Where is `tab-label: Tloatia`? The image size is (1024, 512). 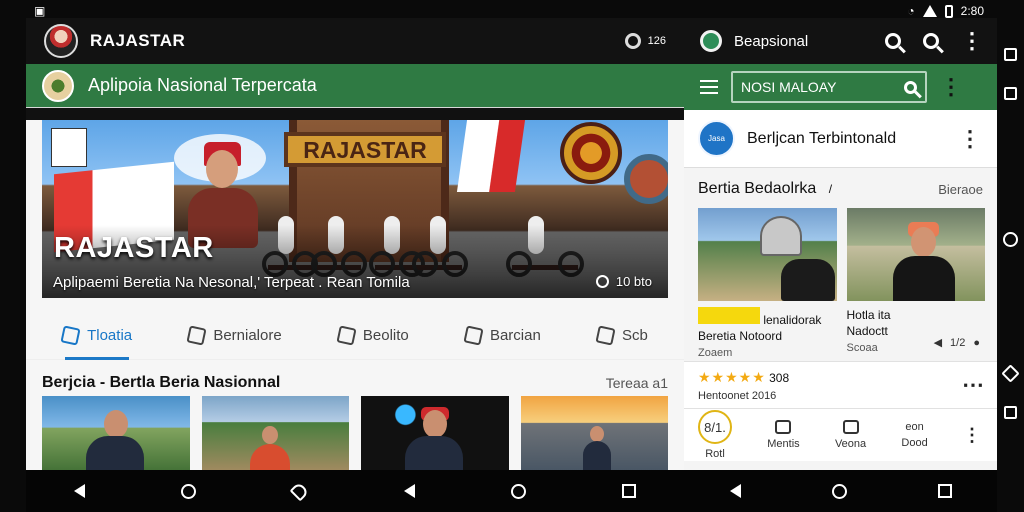 tab-label: Tloatia is located at coordinates (110, 335).